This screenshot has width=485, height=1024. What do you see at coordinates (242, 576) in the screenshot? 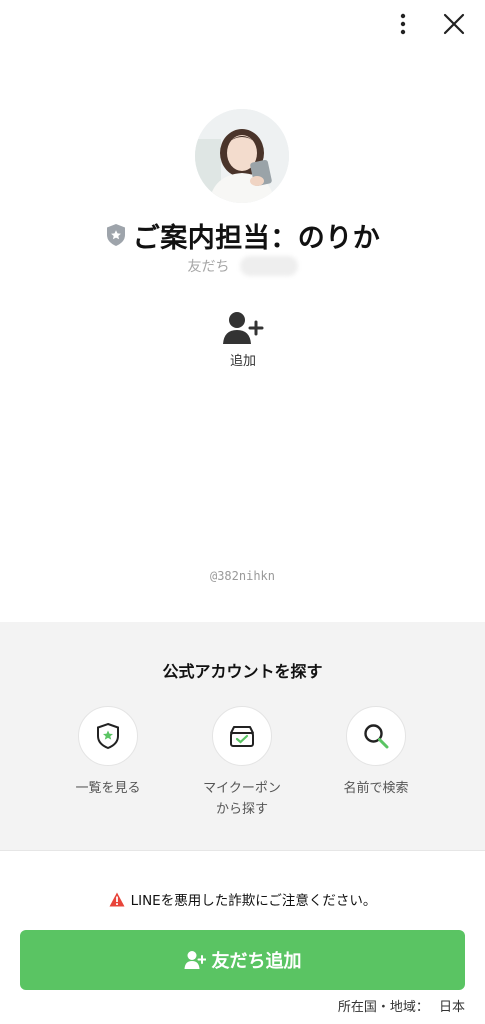
I see `user-id: @382nihkn` at bounding box center [242, 576].